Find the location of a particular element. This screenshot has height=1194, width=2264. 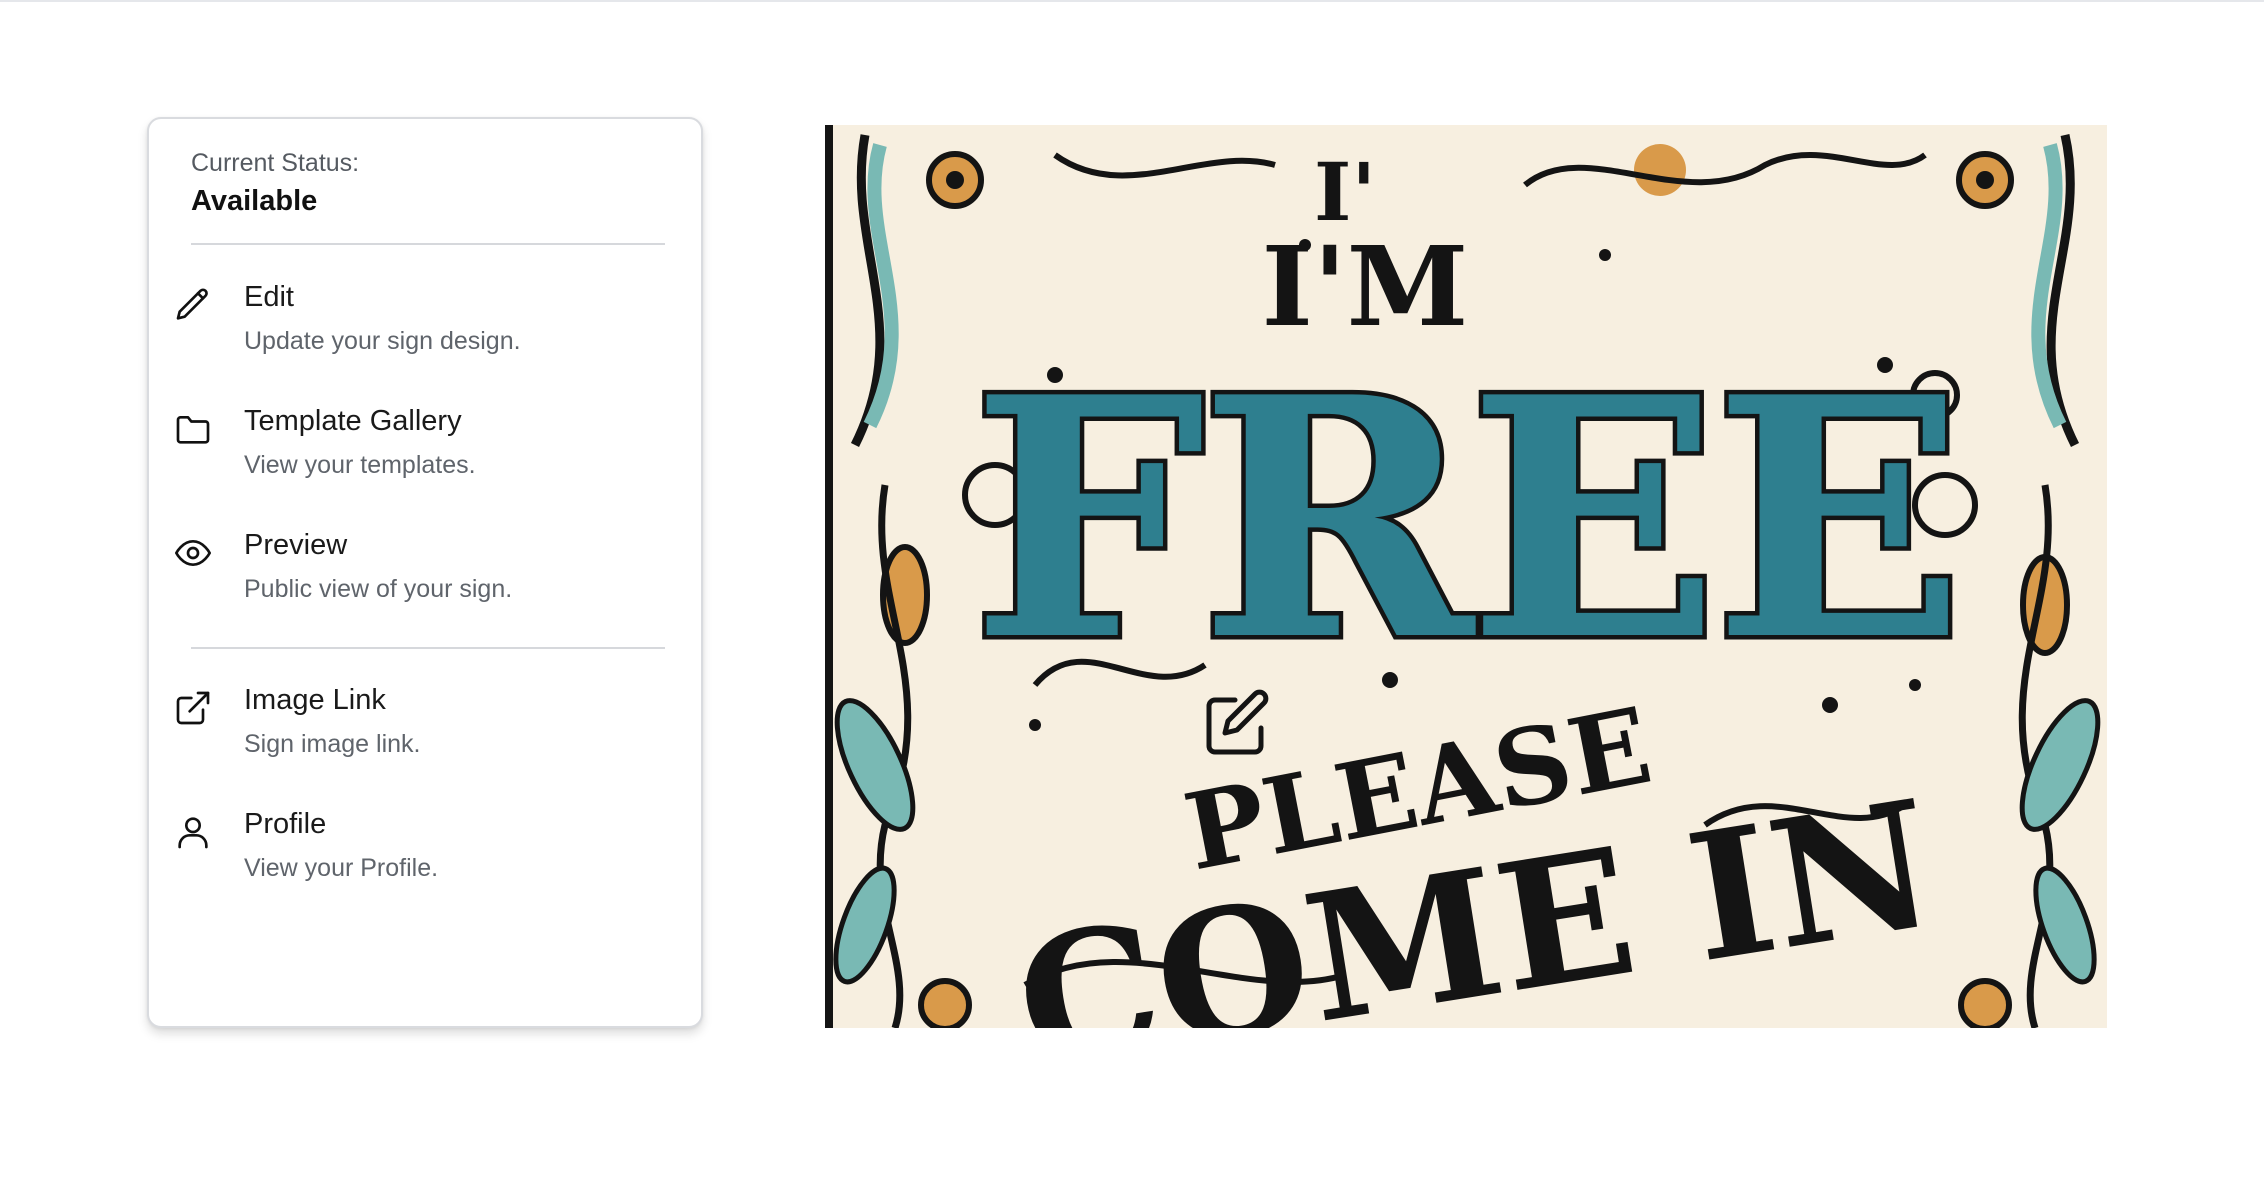

menu-item-description: Sign image link. is located at coordinates (332, 744).